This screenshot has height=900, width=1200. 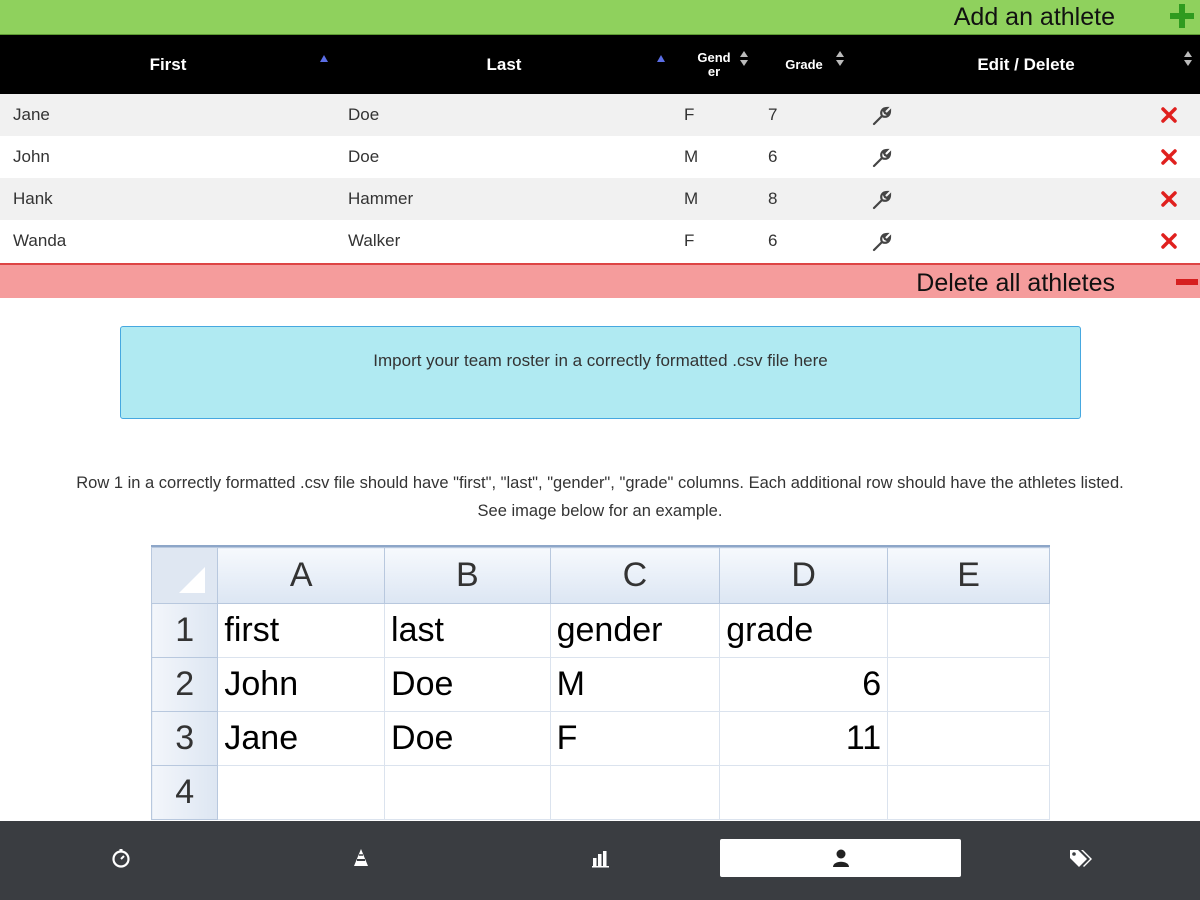 I want to click on column-header-grade: Grade, so click(x=804, y=64).